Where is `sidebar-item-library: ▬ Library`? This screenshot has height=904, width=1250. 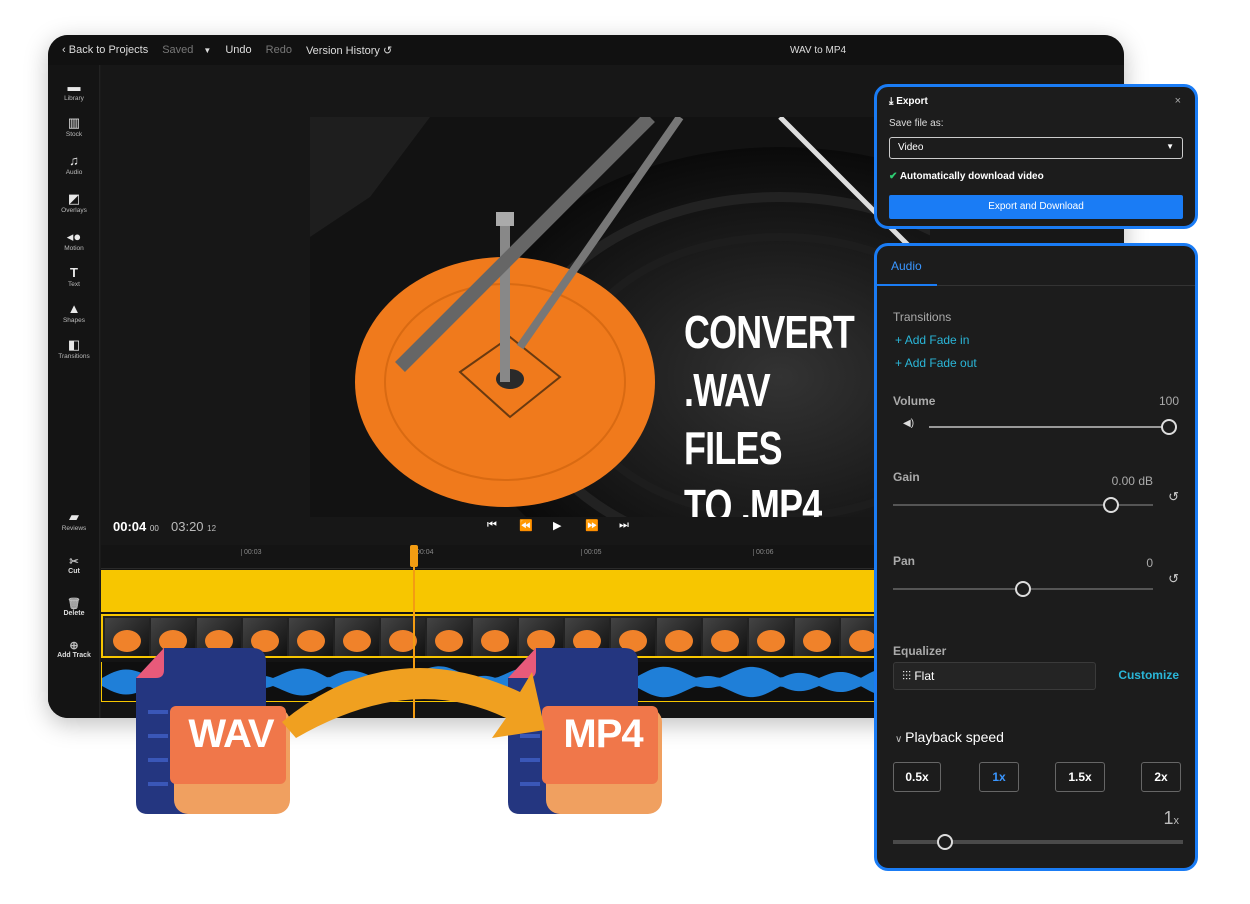
sidebar-item-library: ▬ Library is located at coordinates (74, 90).